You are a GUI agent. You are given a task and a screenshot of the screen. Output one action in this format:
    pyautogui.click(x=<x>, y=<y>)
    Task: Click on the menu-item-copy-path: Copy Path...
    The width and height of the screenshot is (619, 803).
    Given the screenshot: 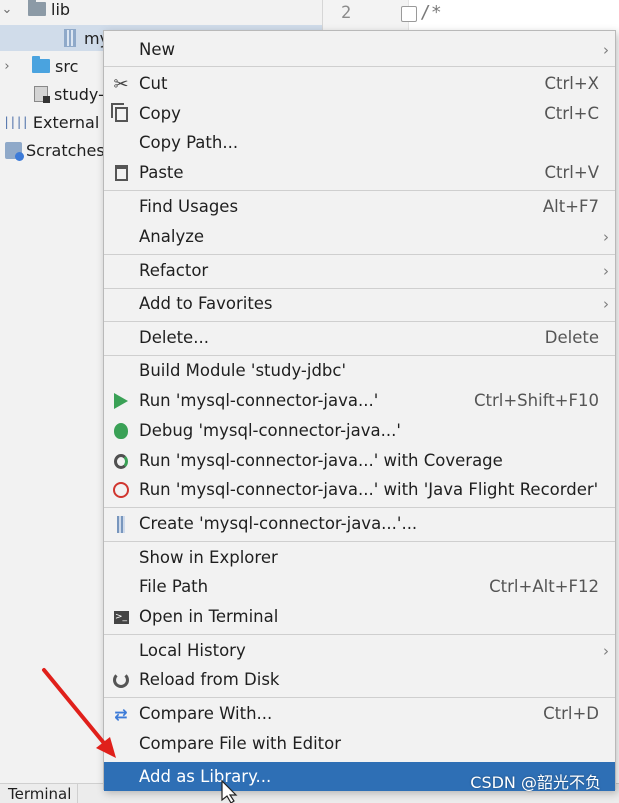 What is the action you would take?
    pyautogui.click(x=359, y=142)
    